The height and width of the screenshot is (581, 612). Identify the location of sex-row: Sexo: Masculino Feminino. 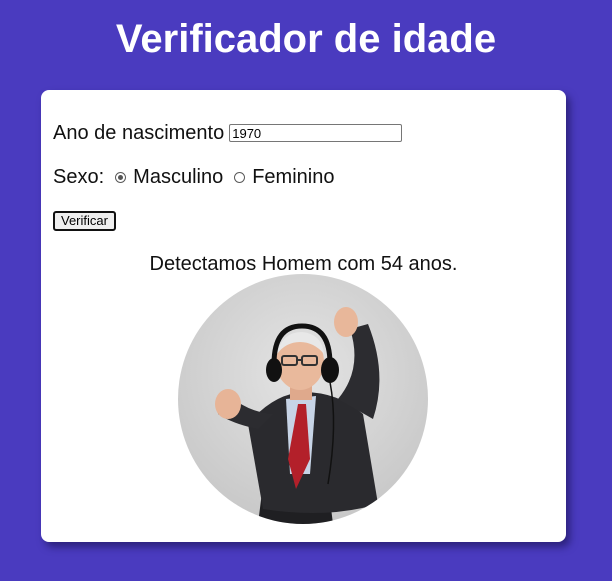
(193, 177).